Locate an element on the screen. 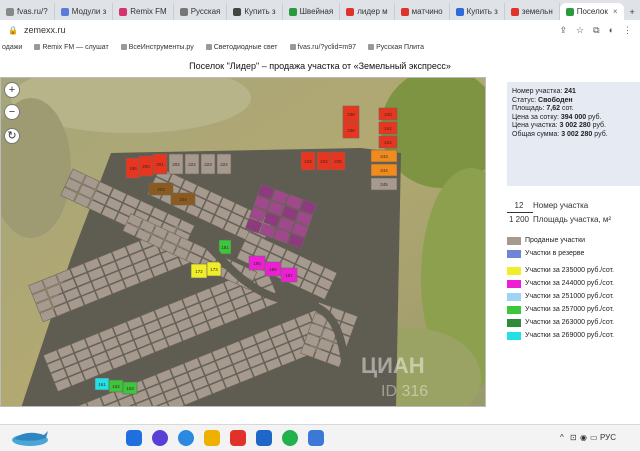  bookmark-item: Remix FM — слушат is located at coordinates (71, 47).